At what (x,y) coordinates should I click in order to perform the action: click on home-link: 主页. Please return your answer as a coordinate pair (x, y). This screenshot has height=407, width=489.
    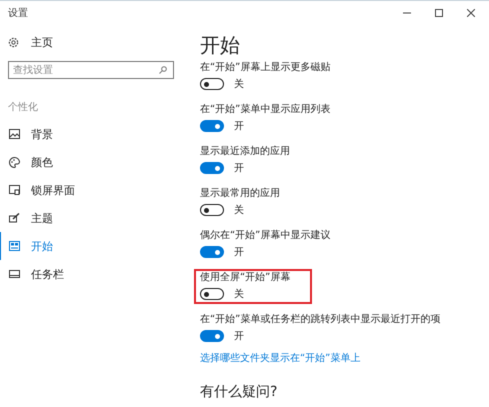
    Looking at the image, I should click on (42, 42).